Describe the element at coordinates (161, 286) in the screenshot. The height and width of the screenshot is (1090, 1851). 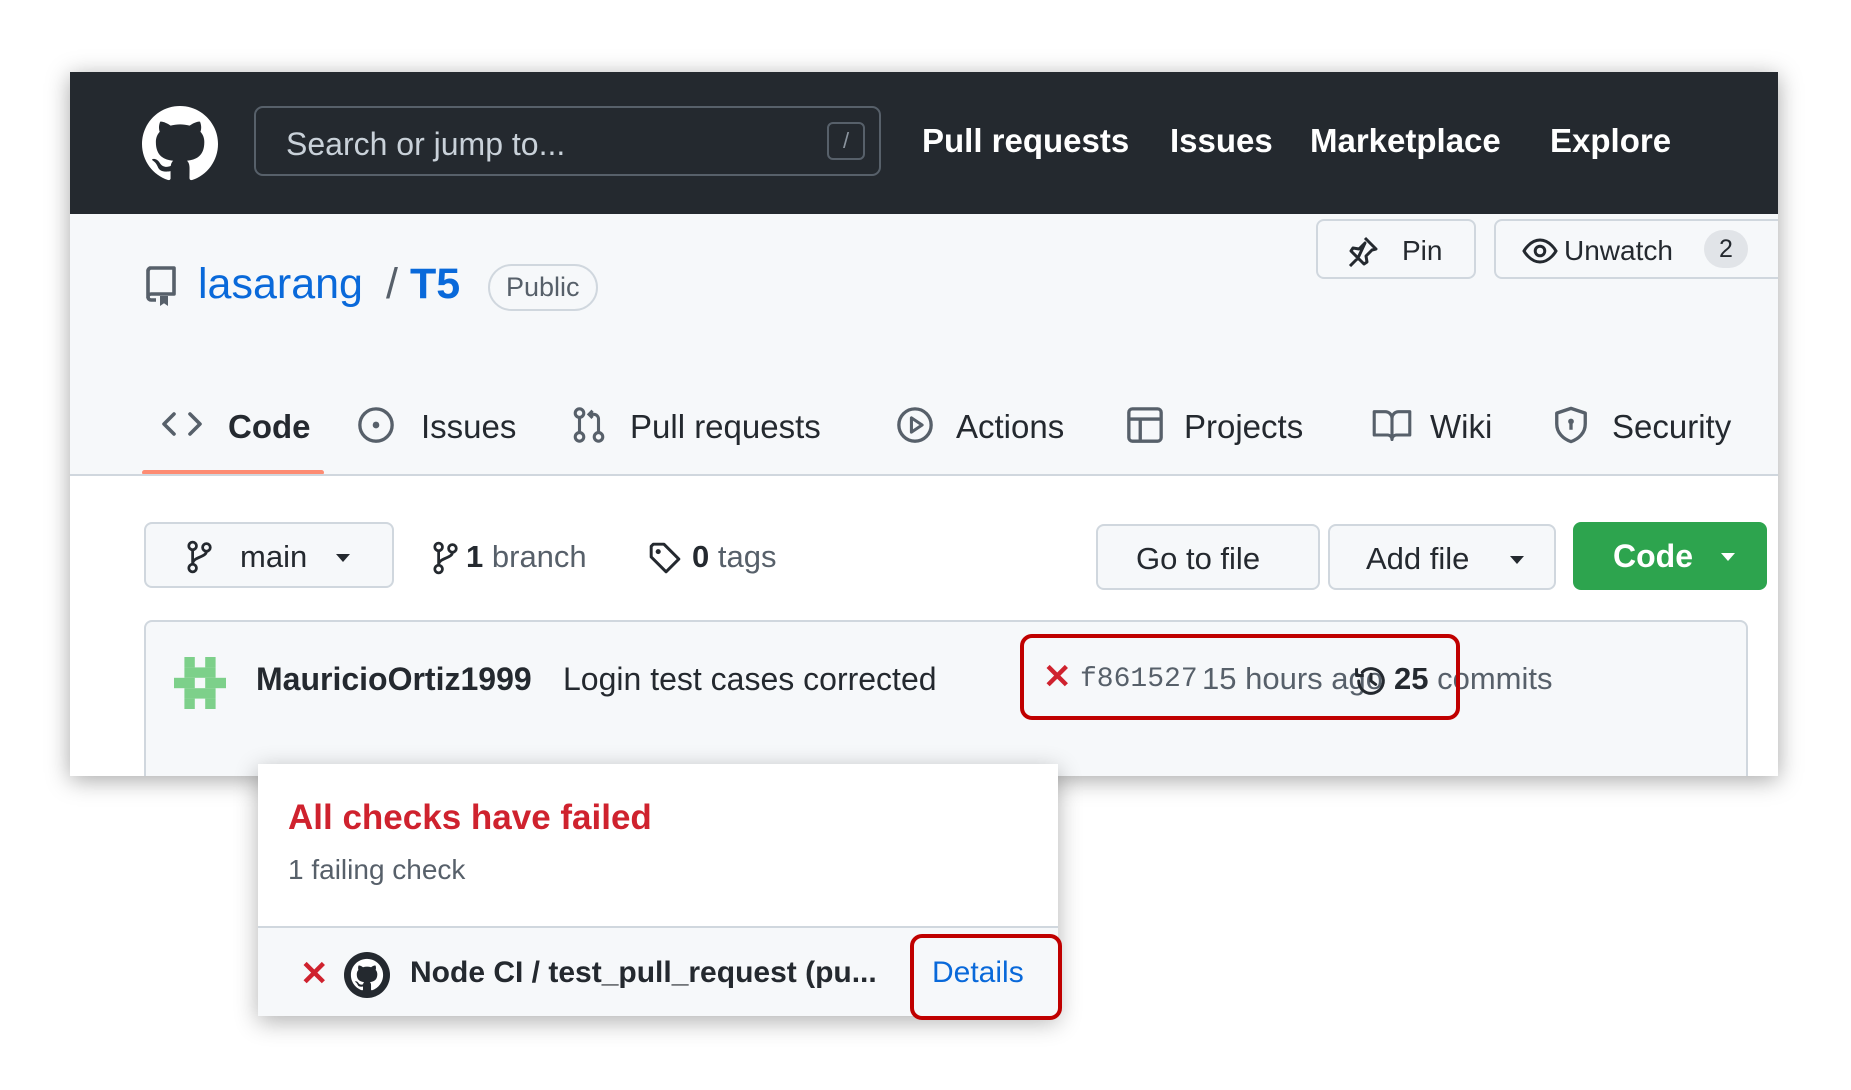
I see `repo-icon` at that location.